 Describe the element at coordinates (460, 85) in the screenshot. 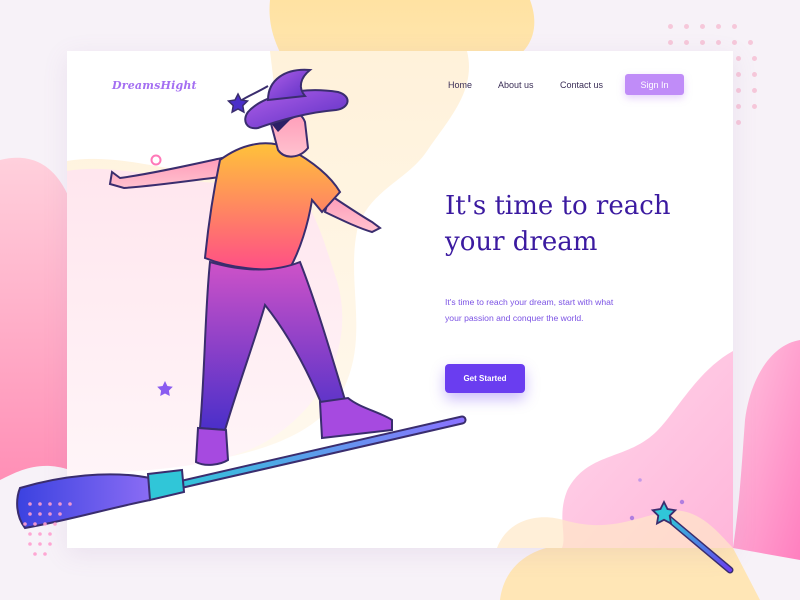

I see `nav-home-link: Home` at that location.